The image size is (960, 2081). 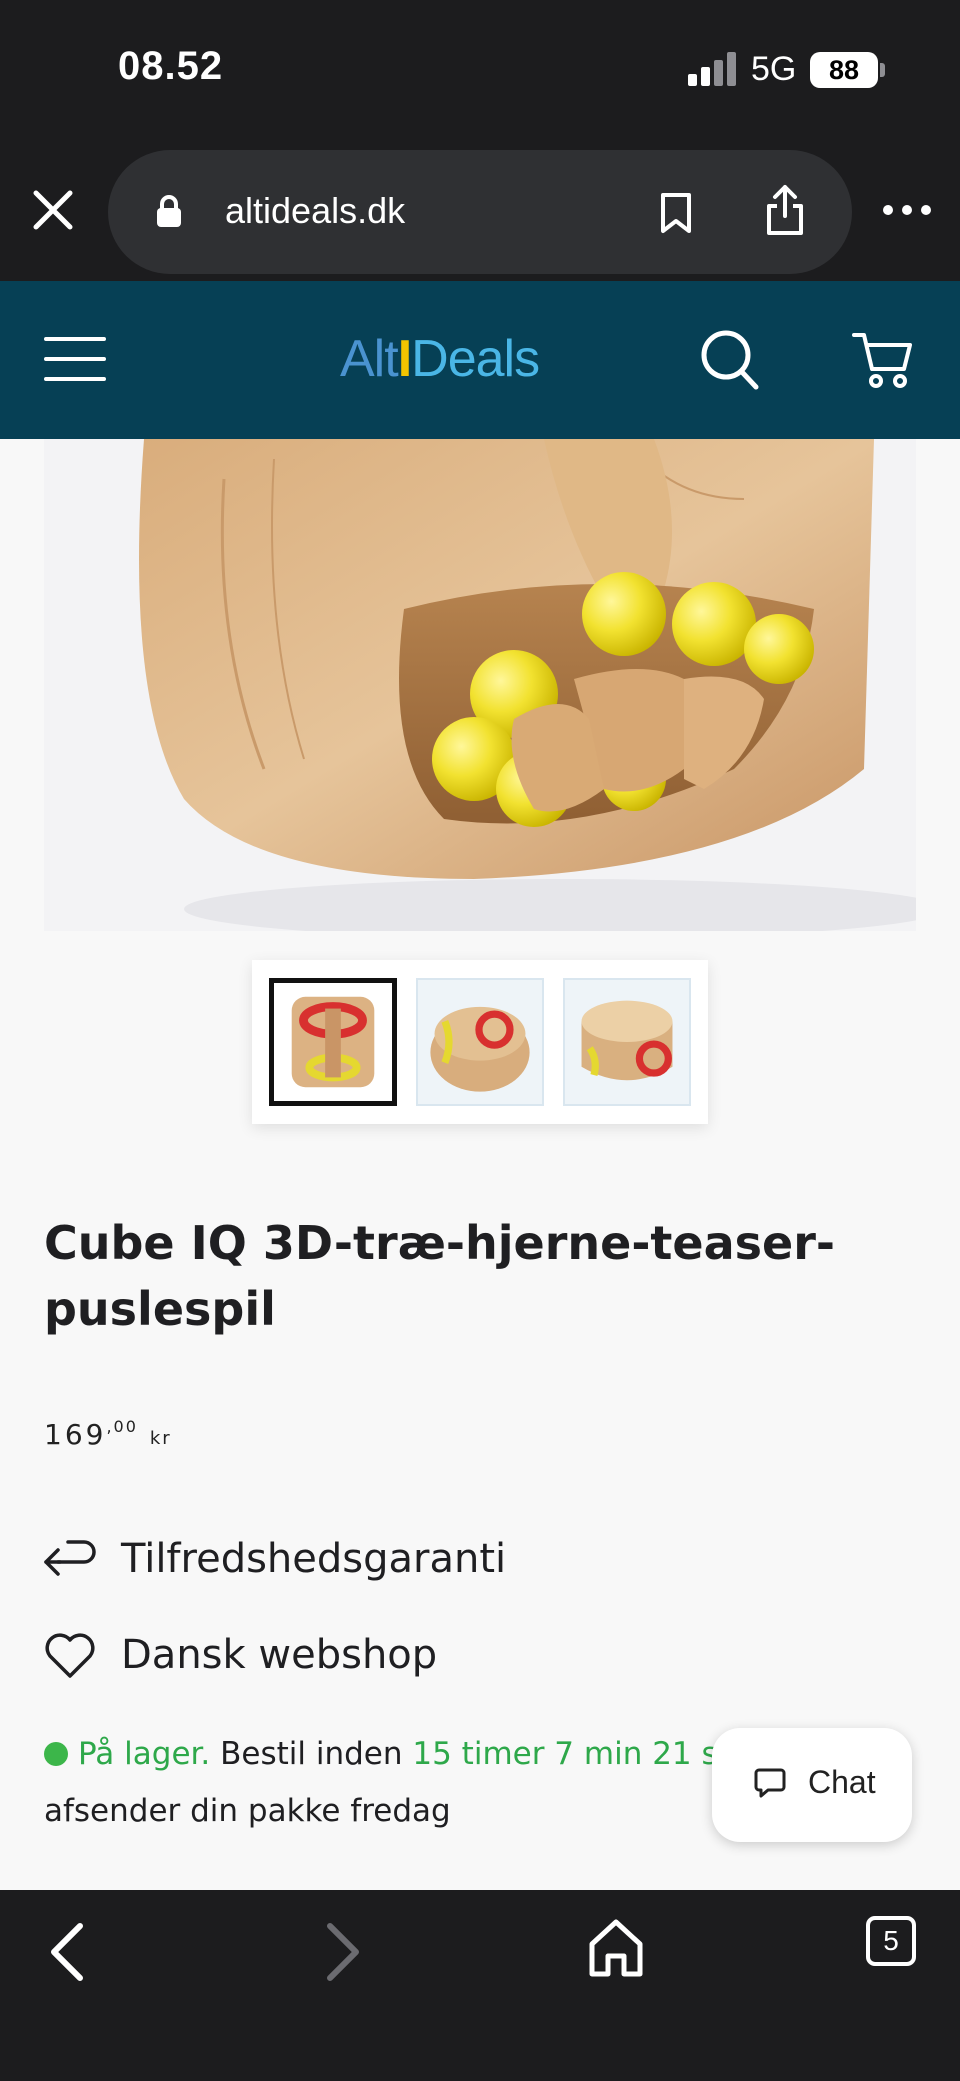 What do you see at coordinates (480, 70) in the screenshot?
I see `status-bar: 08.52 5G 88` at bounding box center [480, 70].